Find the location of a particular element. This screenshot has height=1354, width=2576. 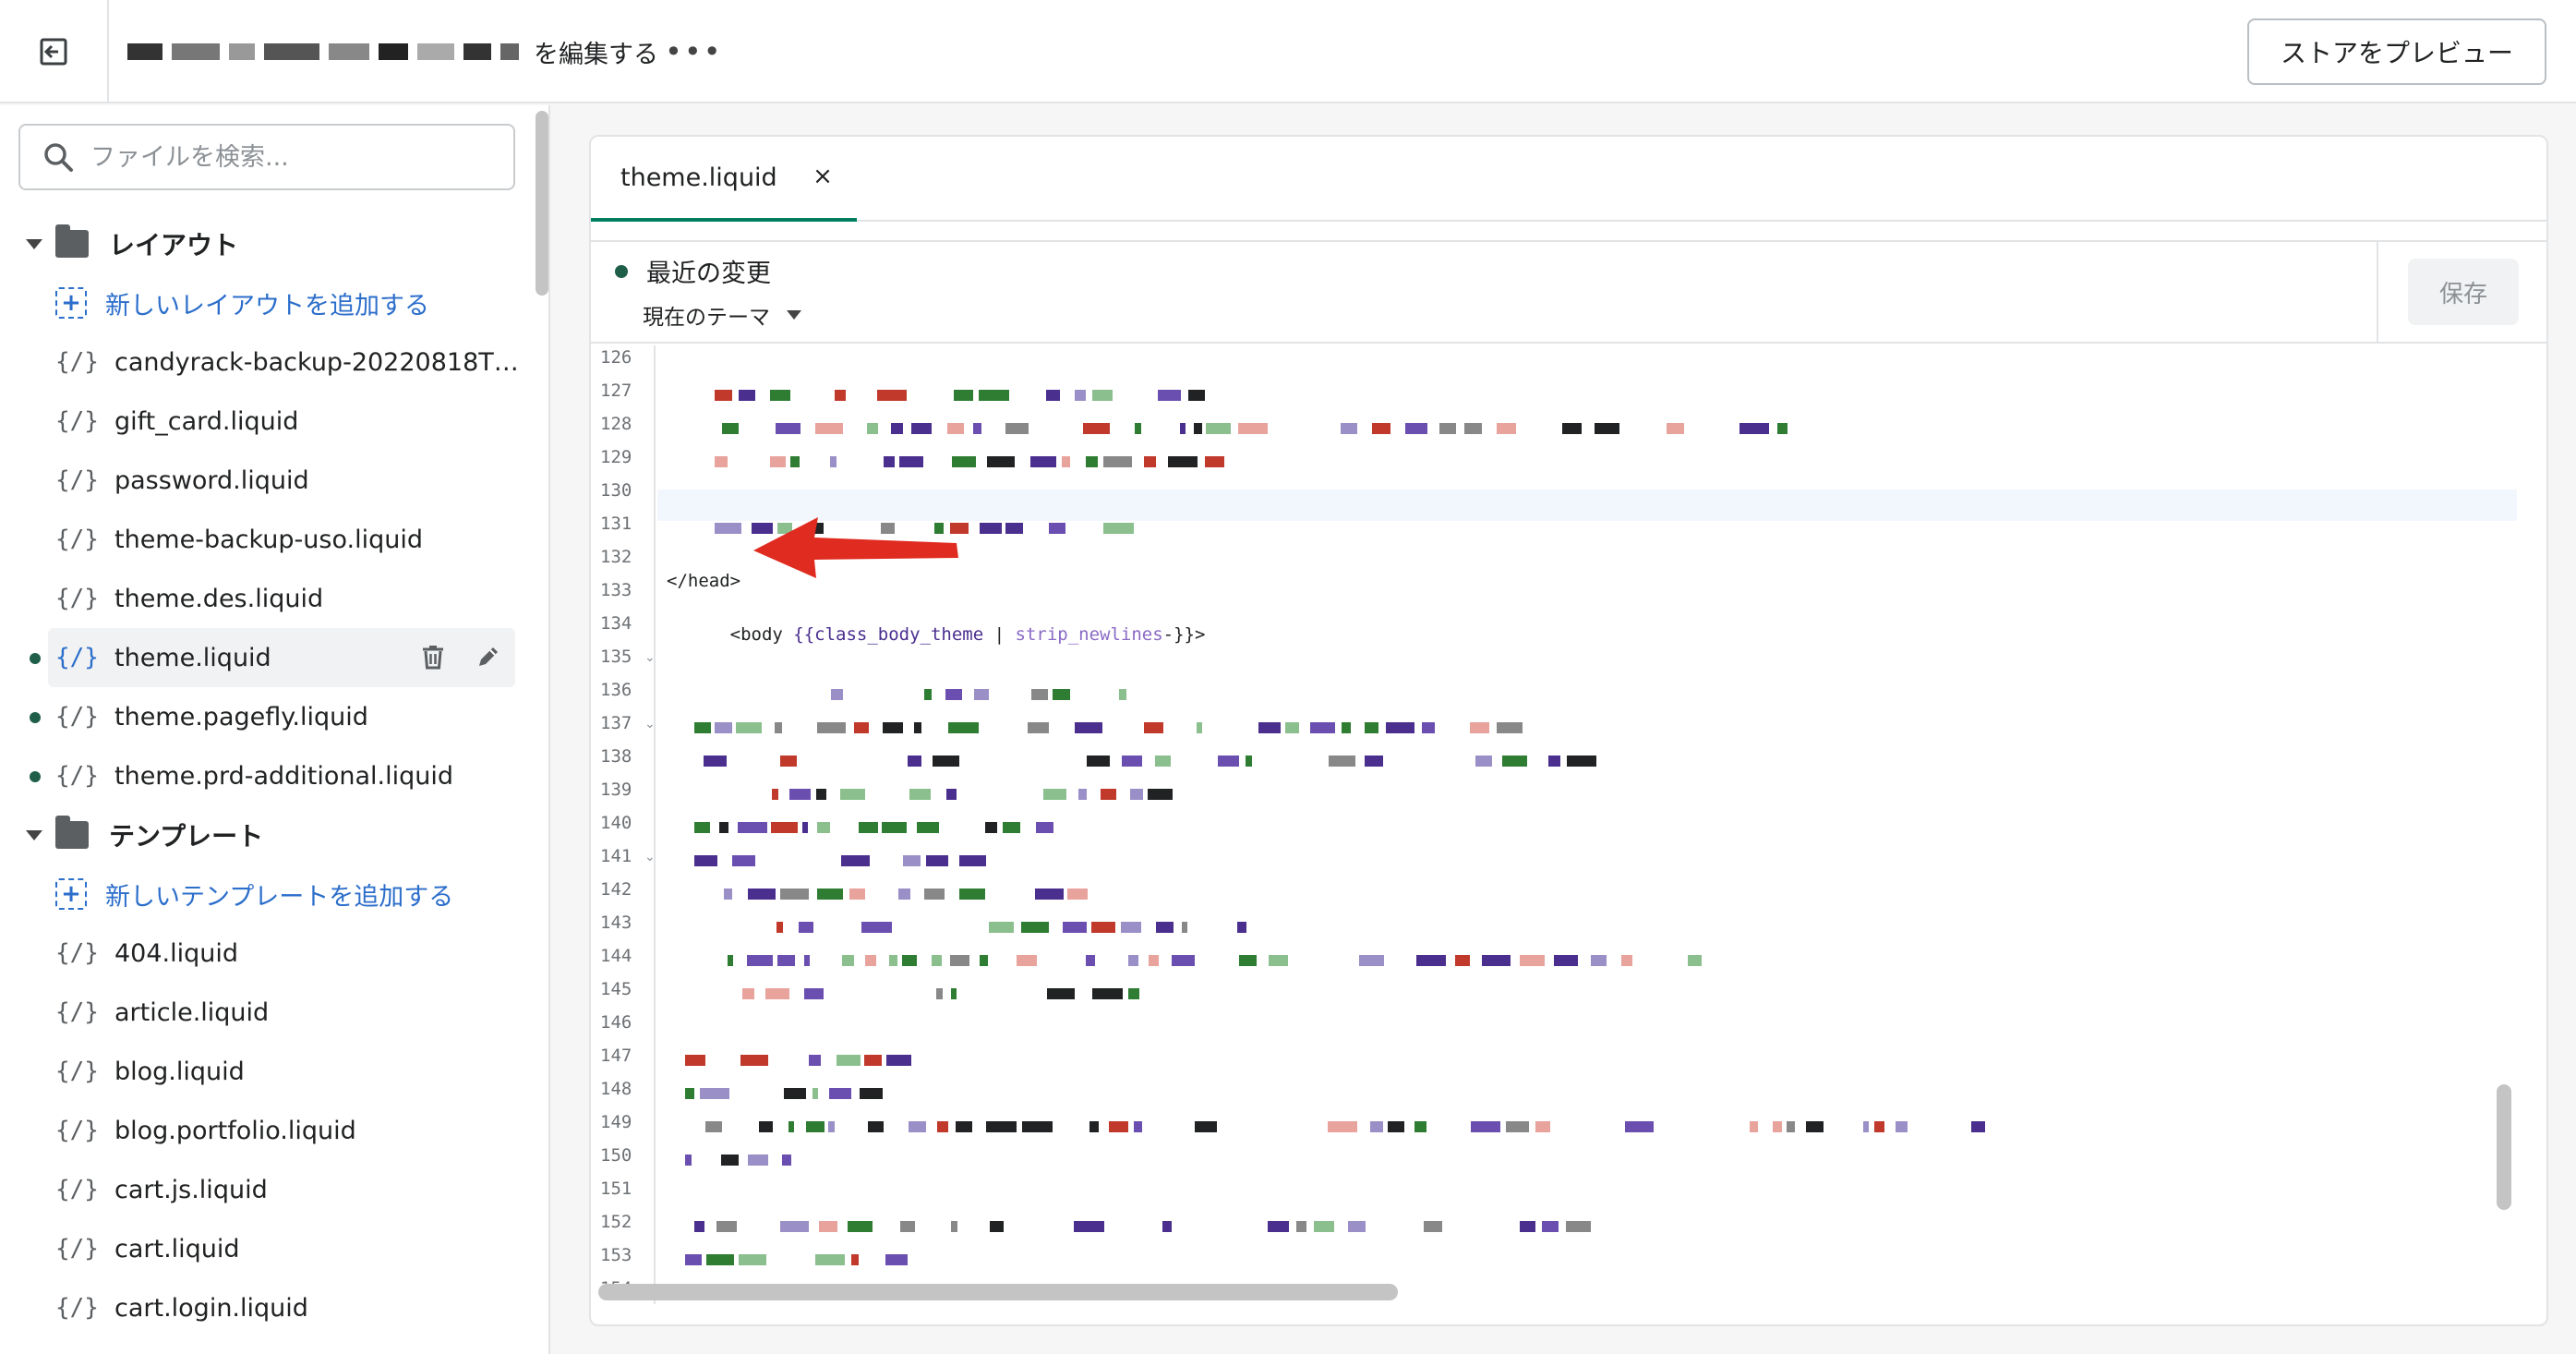

file-item: {/} 404.liquid is located at coordinates (263, 953).